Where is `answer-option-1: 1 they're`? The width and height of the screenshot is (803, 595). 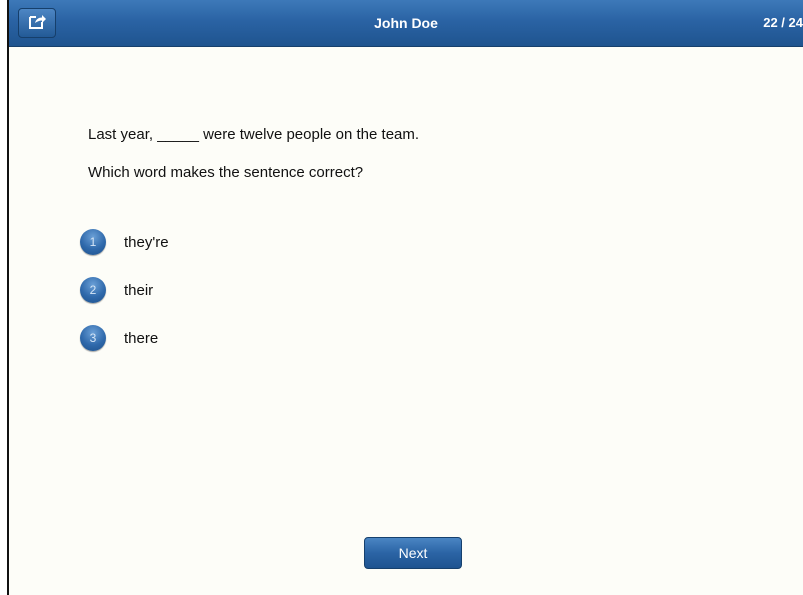 answer-option-1: 1 they're is located at coordinates (124, 242).